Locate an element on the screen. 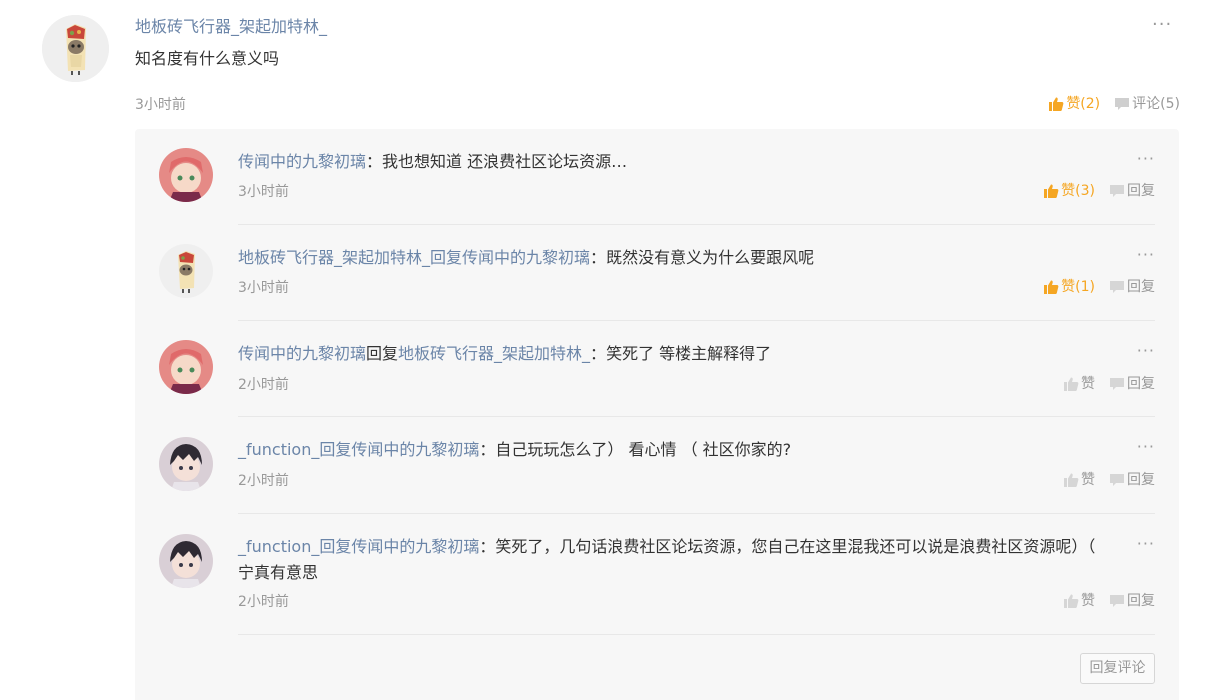 The image size is (1218, 700). post-comment-button: 评论(5) is located at coordinates (1147, 104).